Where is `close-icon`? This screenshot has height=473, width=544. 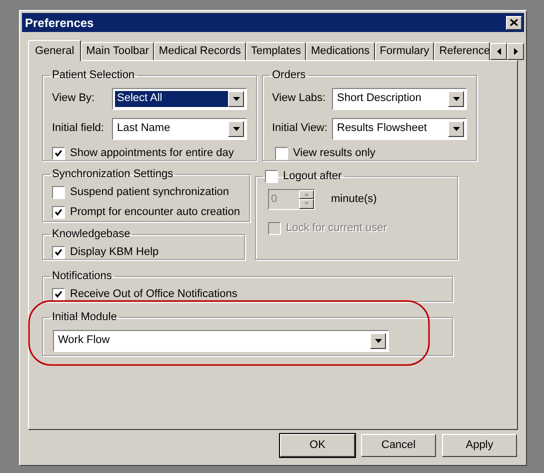
close-icon is located at coordinates (514, 22).